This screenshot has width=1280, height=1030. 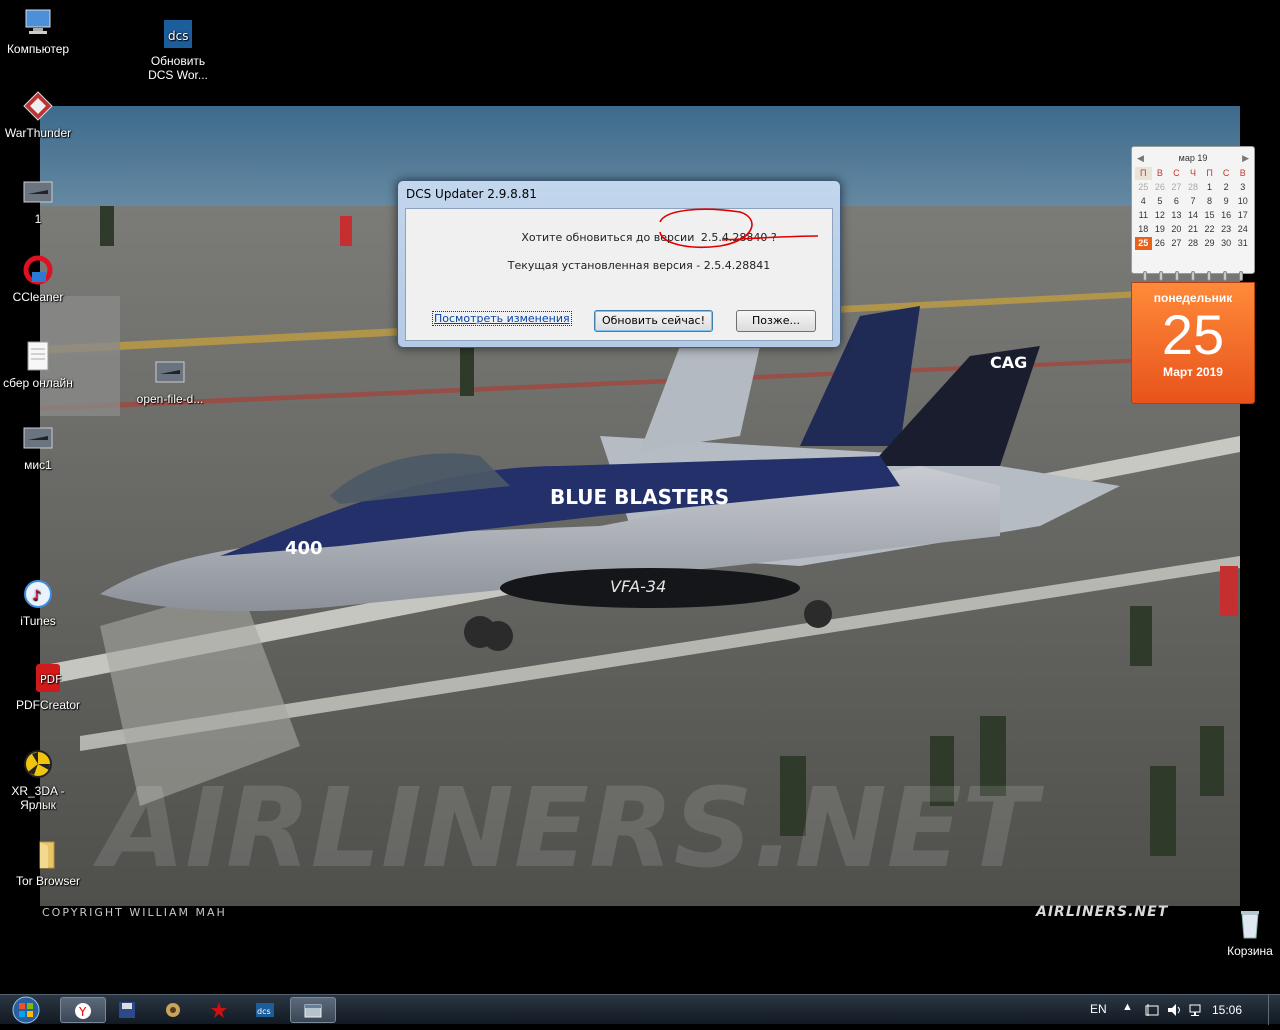 What do you see at coordinates (1226, 187) in the screenshot?
I see `calendar-day: 2` at bounding box center [1226, 187].